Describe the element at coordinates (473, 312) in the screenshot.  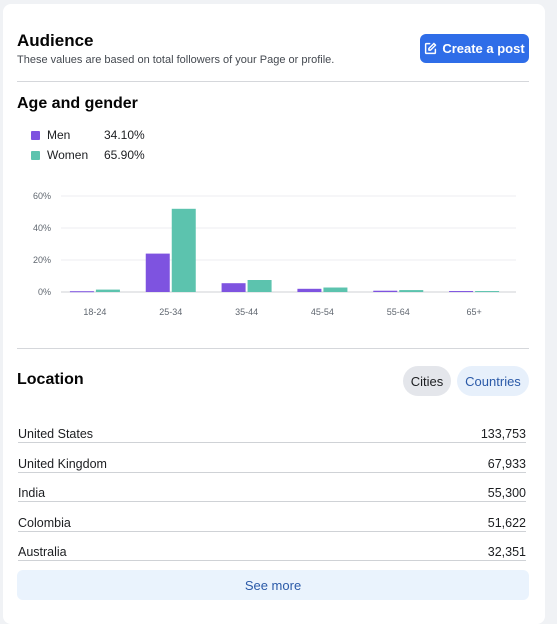
I see `x-tick-label: 65+` at that location.